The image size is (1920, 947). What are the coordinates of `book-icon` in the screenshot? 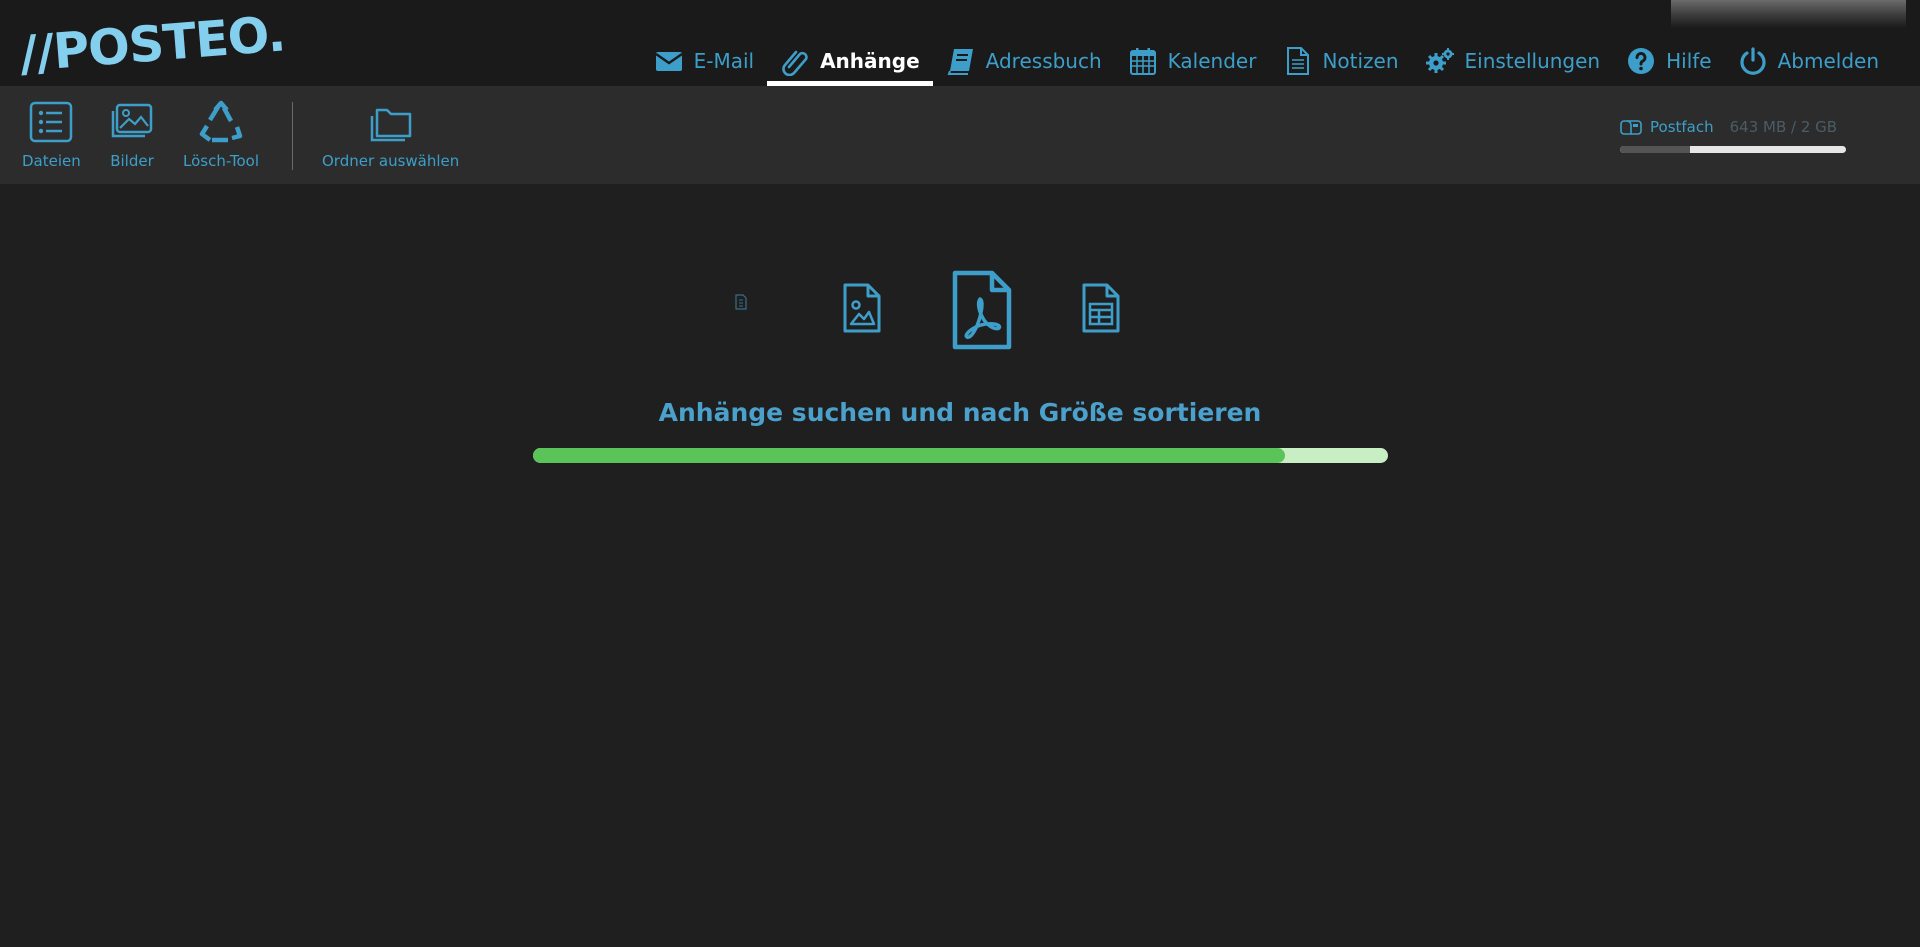 It's located at (960, 62).